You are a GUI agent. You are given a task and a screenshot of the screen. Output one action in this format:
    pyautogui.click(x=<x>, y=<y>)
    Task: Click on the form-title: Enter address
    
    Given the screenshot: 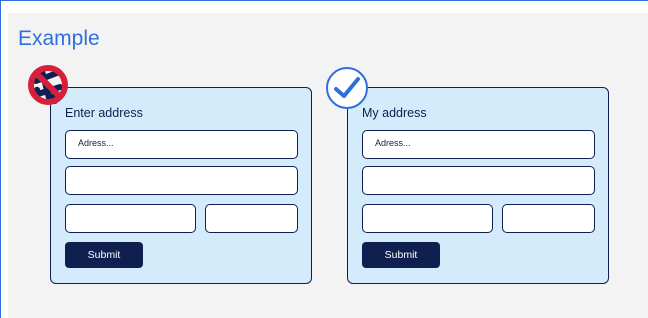 What is the action you would take?
    pyautogui.click(x=104, y=113)
    